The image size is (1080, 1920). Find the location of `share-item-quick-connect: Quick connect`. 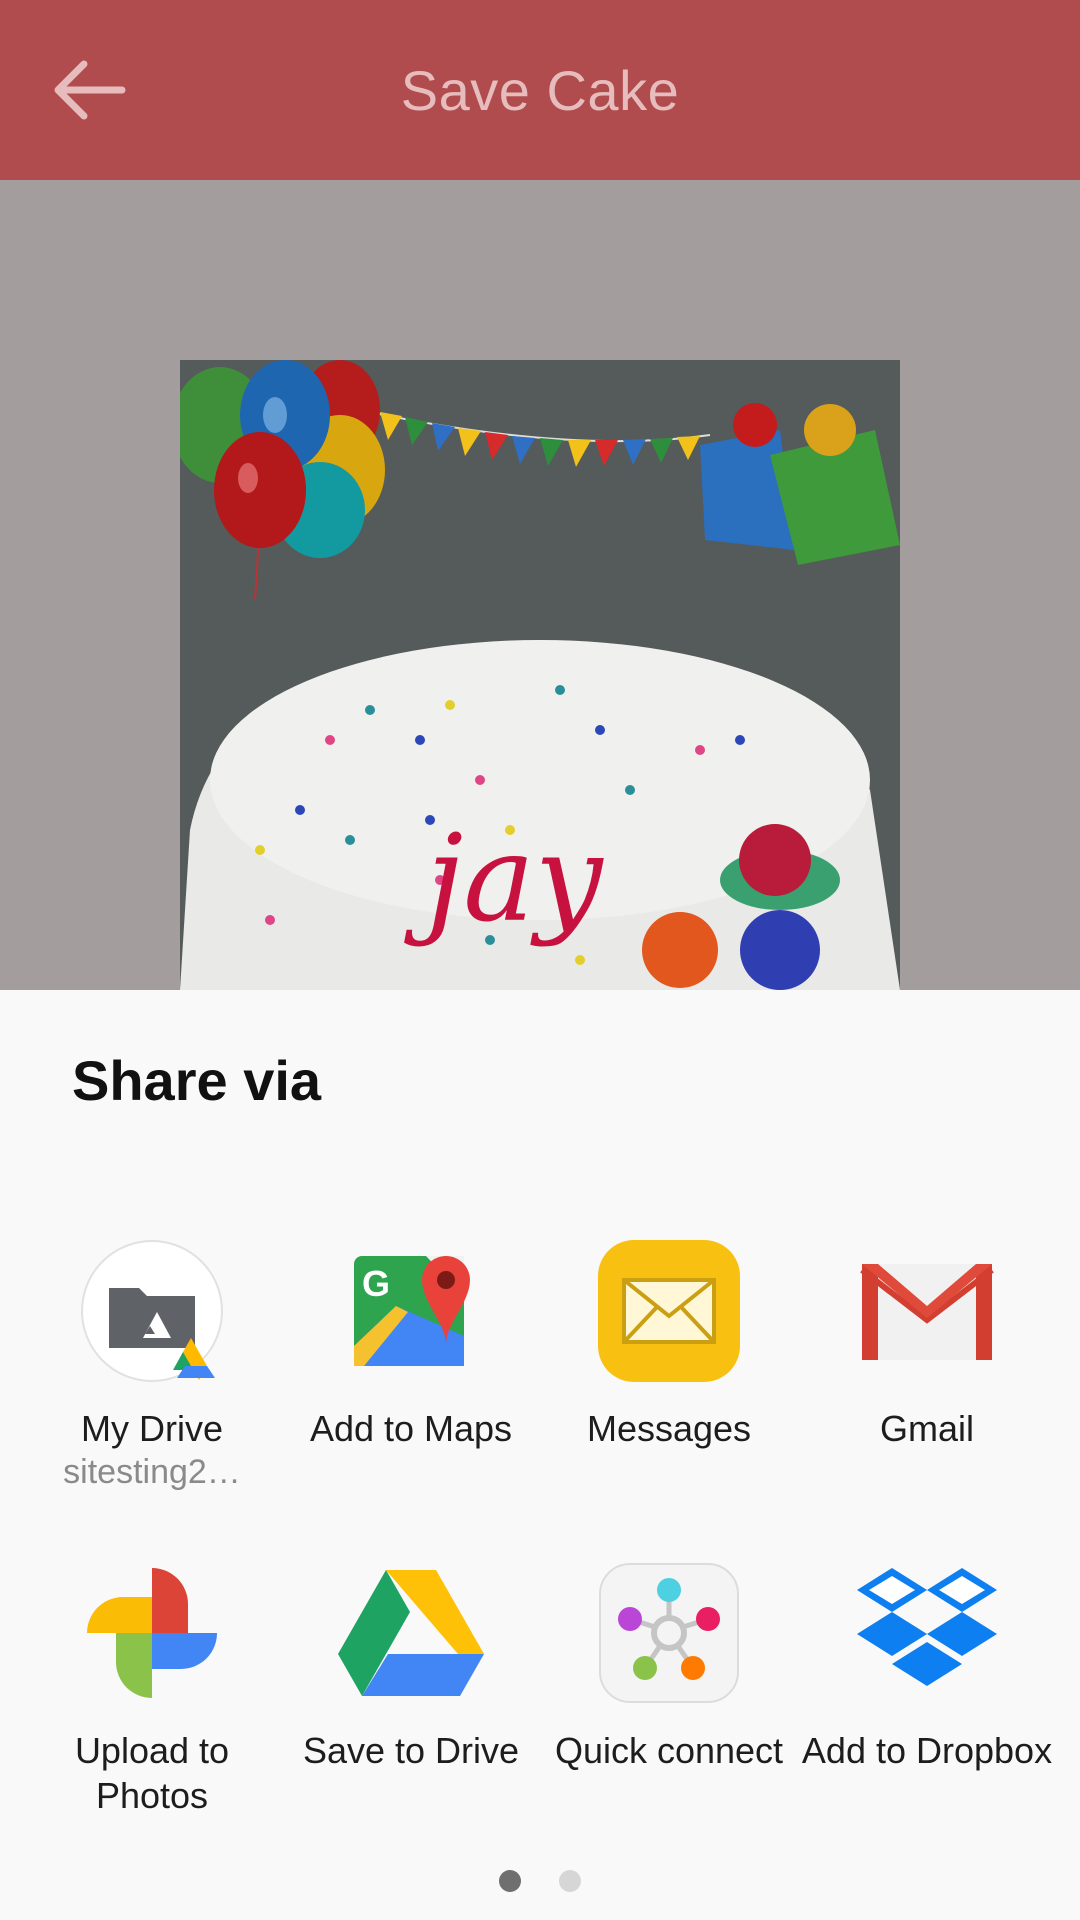

share-item-quick-connect: Quick connect is located at coordinates (669, 1665).